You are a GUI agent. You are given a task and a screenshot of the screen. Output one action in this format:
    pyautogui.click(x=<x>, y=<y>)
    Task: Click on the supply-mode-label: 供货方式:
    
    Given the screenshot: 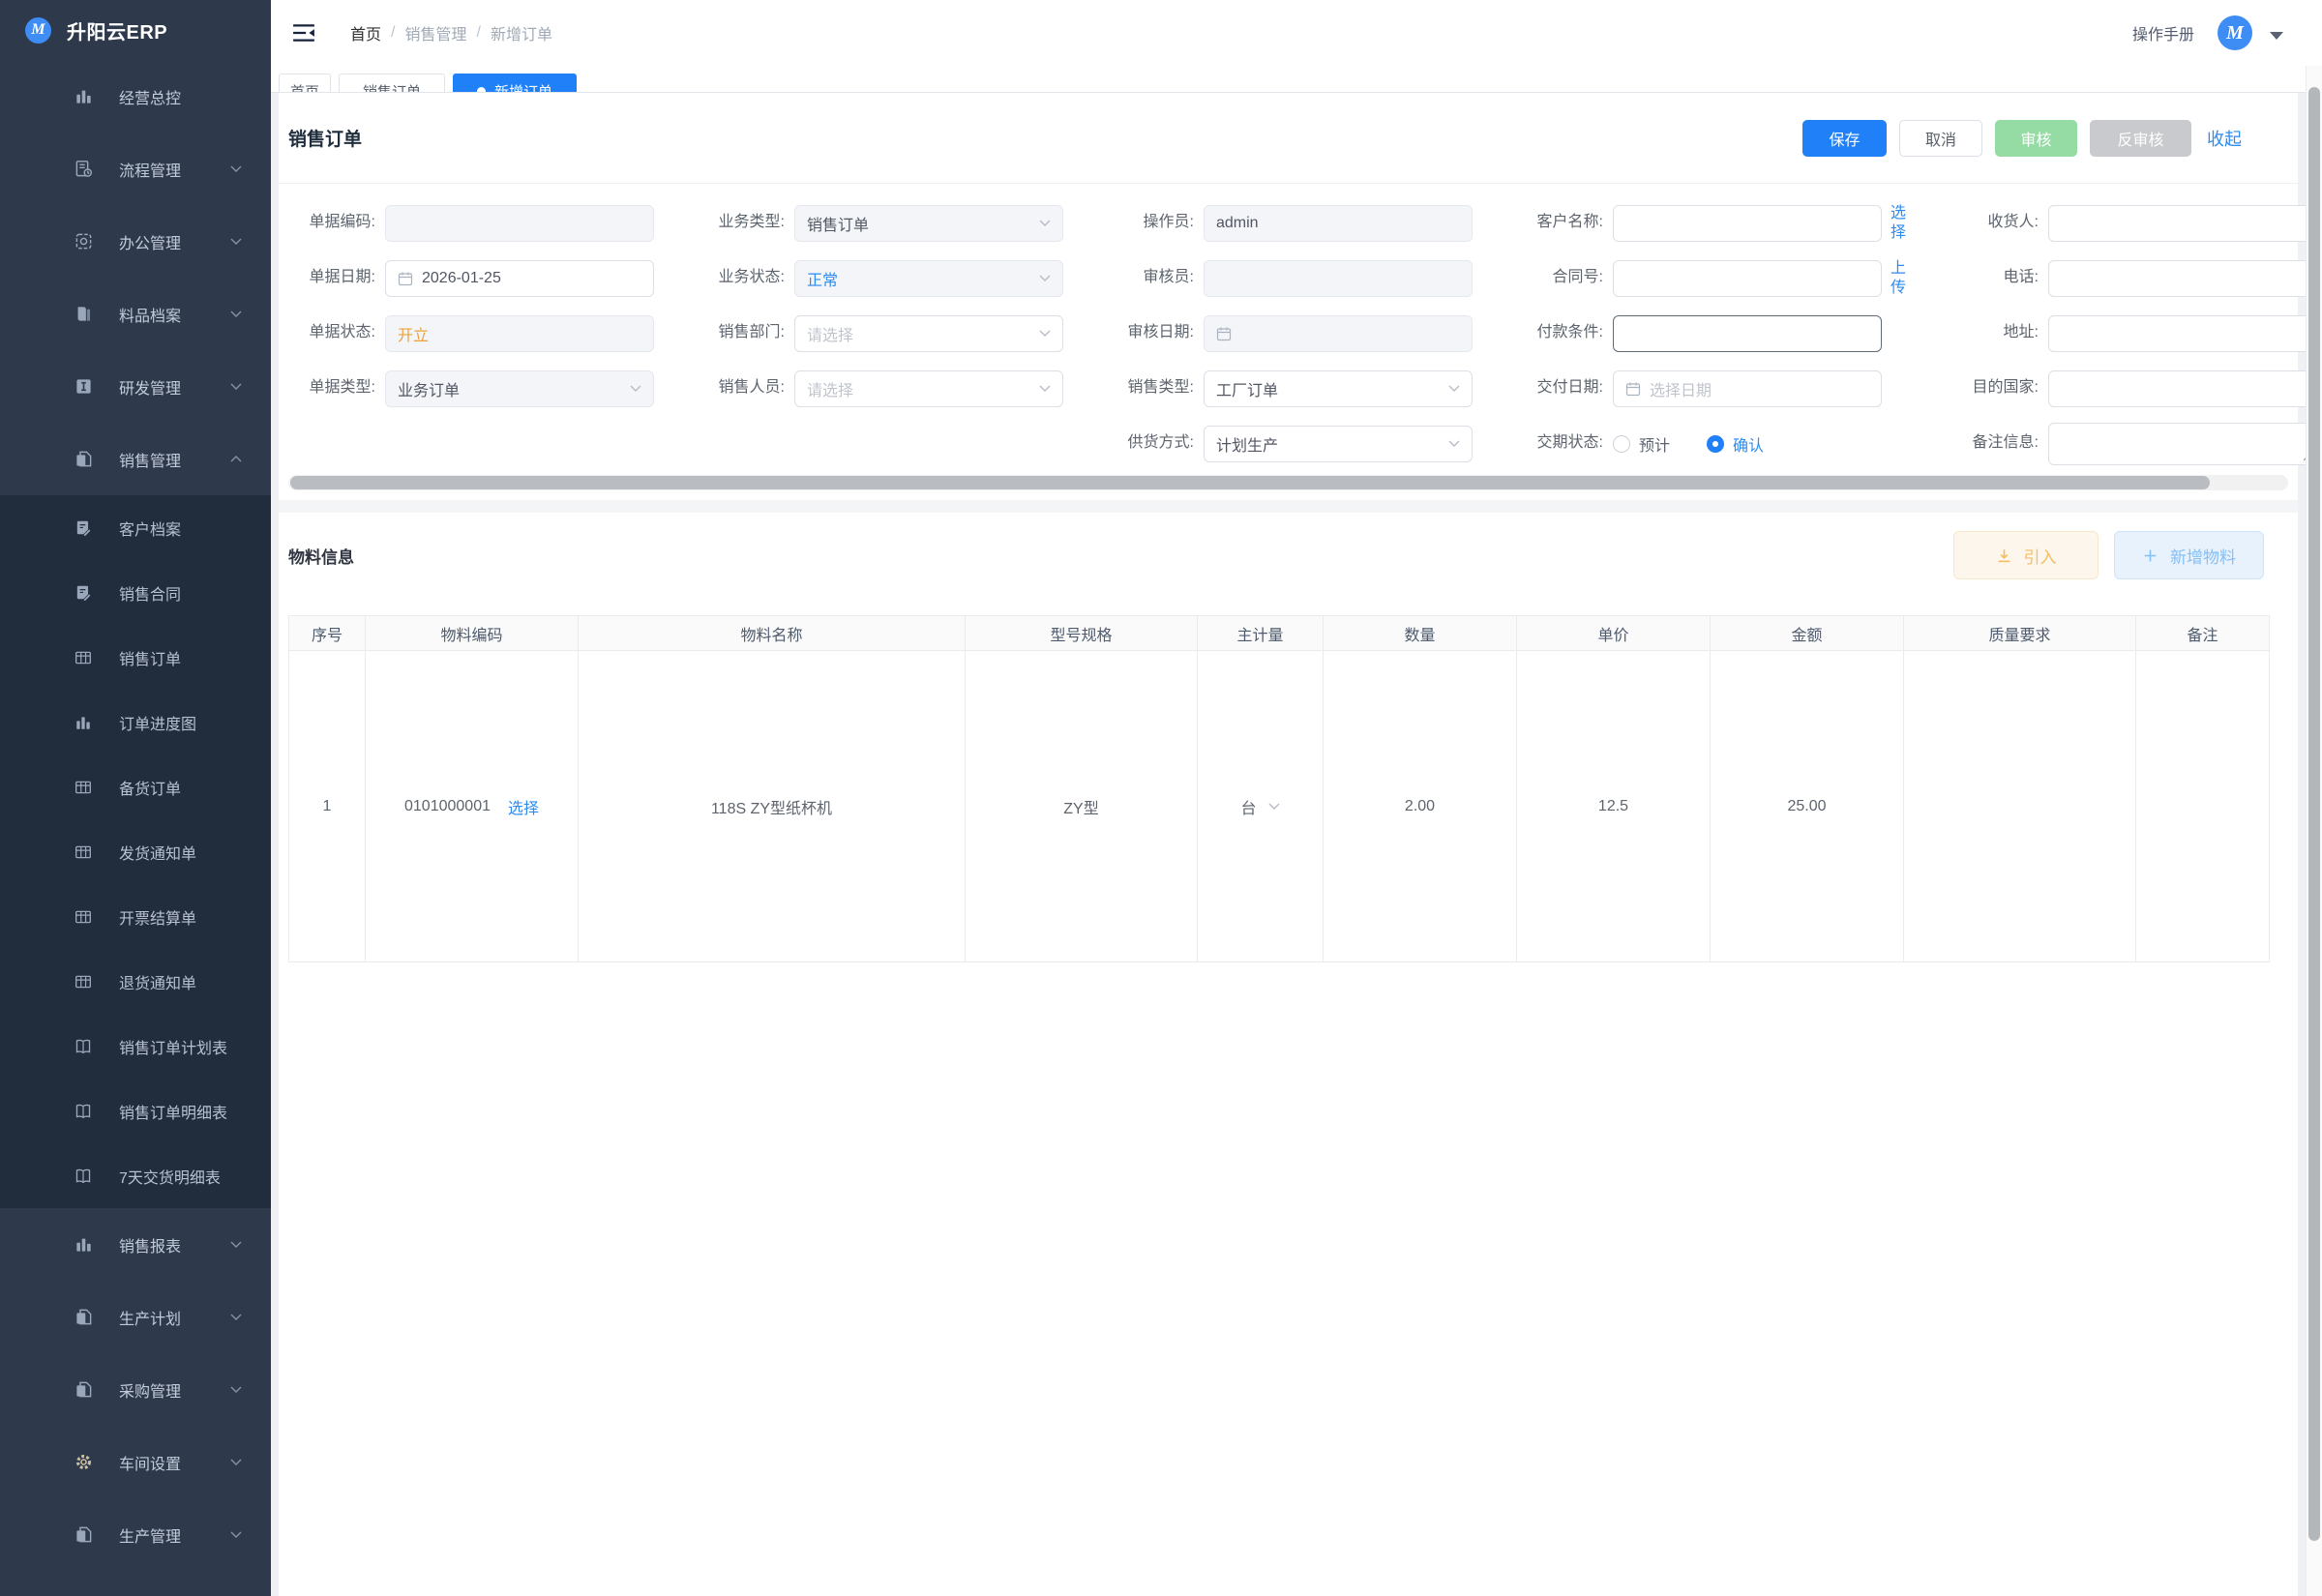 What is the action you would take?
    pyautogui.click(x=1160, y=443)
    